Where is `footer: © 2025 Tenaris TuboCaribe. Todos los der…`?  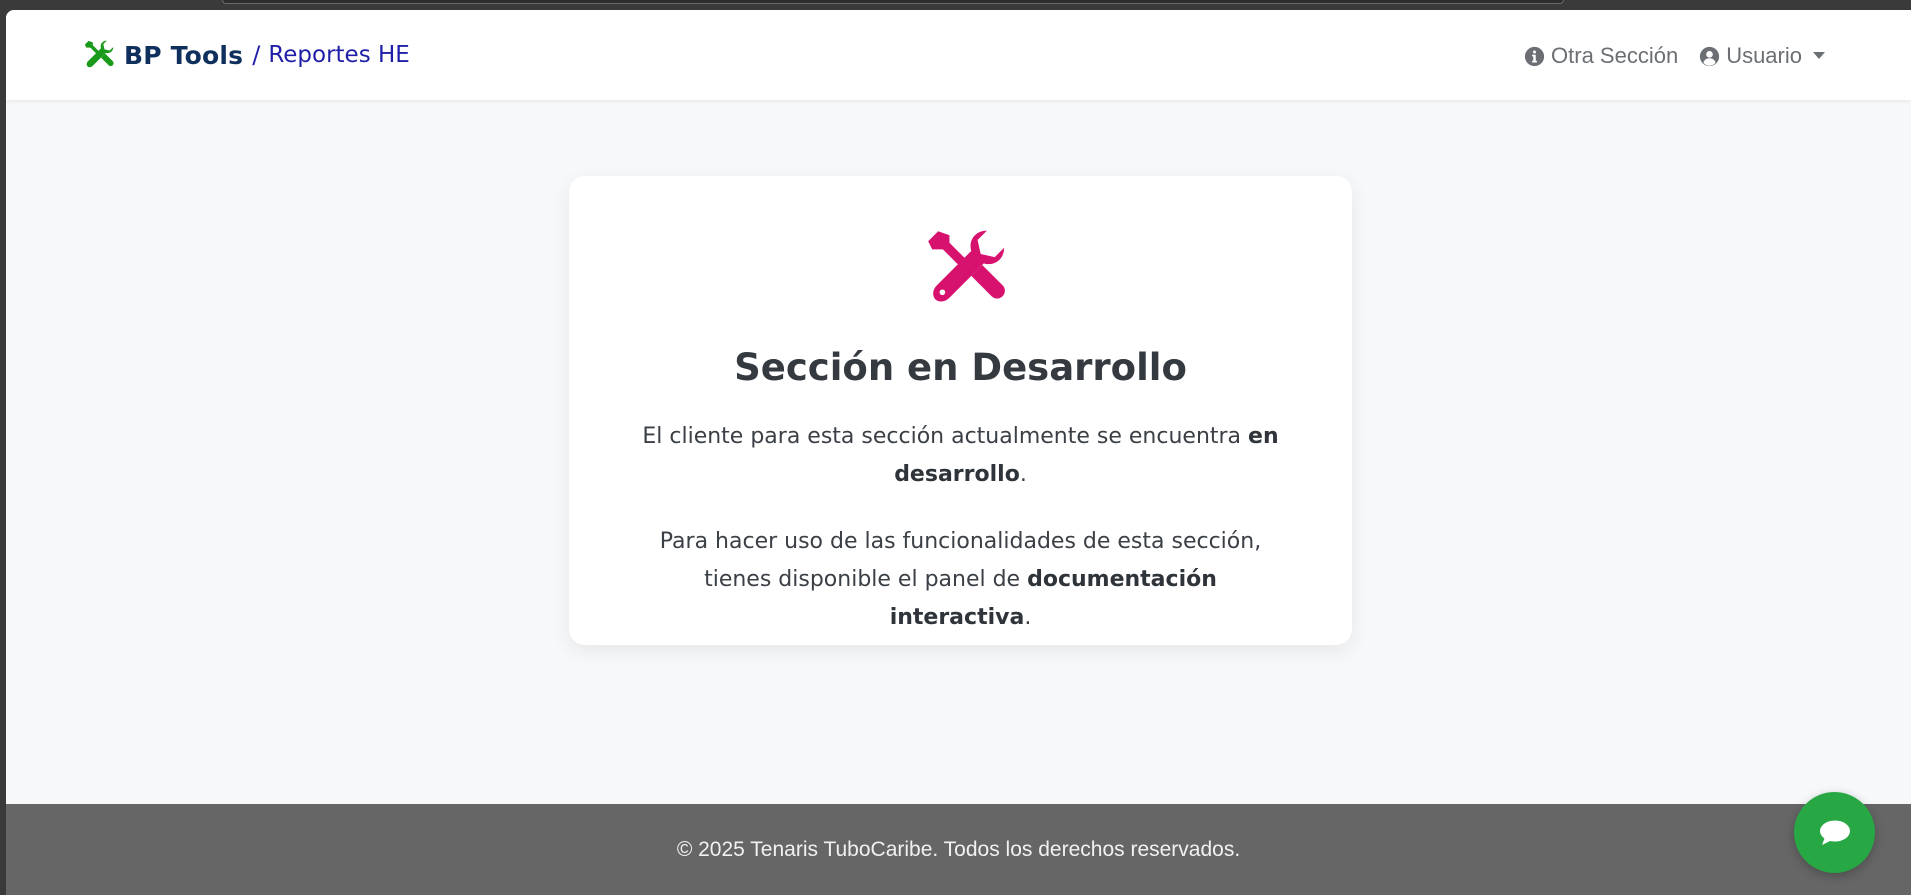 footer: © 2025 Tenaris TuboCaribe. Todos los der… is located at coordinates (958, 849).